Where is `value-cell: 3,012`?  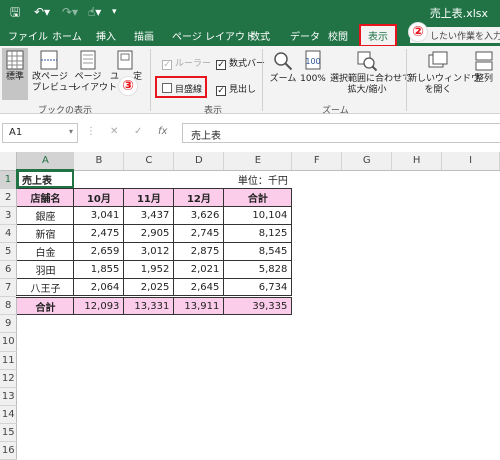
value-cell: 3,012 is located at coordinates (149, 251).